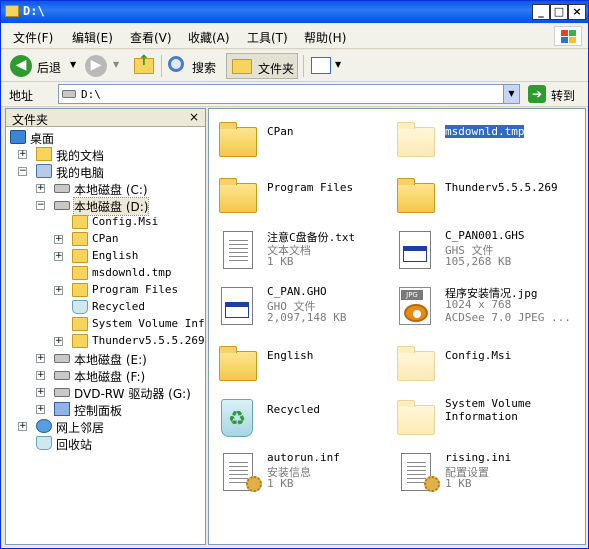 The width and height of the screenshot is (589, 549). I want to click on maximize-button: □, so click(559, 12).